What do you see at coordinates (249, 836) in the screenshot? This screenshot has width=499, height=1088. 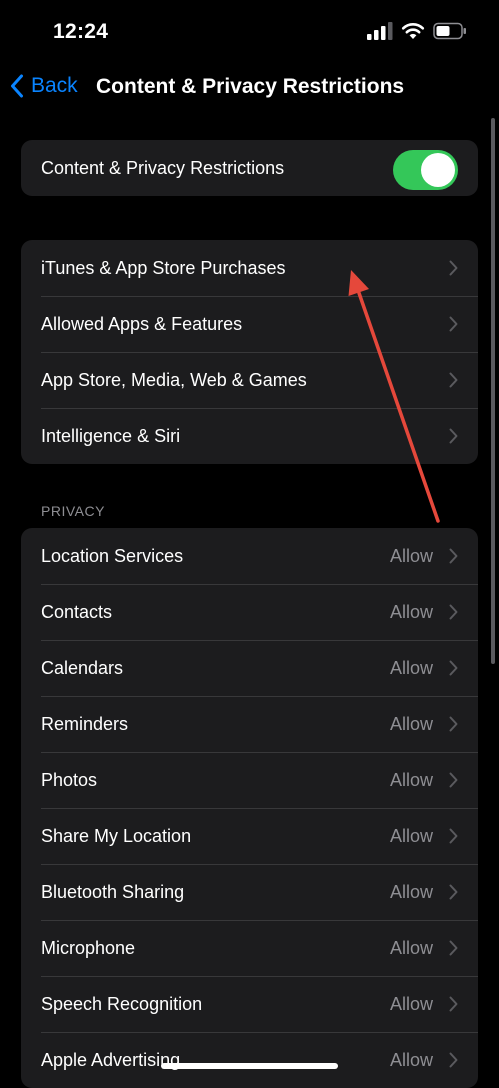 I see `row-share-my-location: Share My Location Allow` at bounding box center [249, 836].